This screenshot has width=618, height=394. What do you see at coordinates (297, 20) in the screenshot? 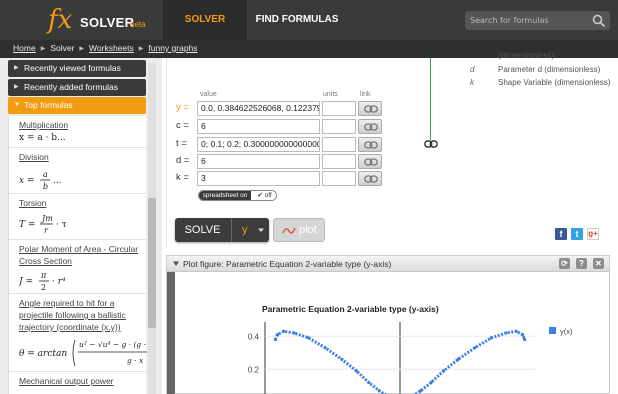
I see `nav-find-formulas: FIND FORMULAS` at bounding box center [297, 20].